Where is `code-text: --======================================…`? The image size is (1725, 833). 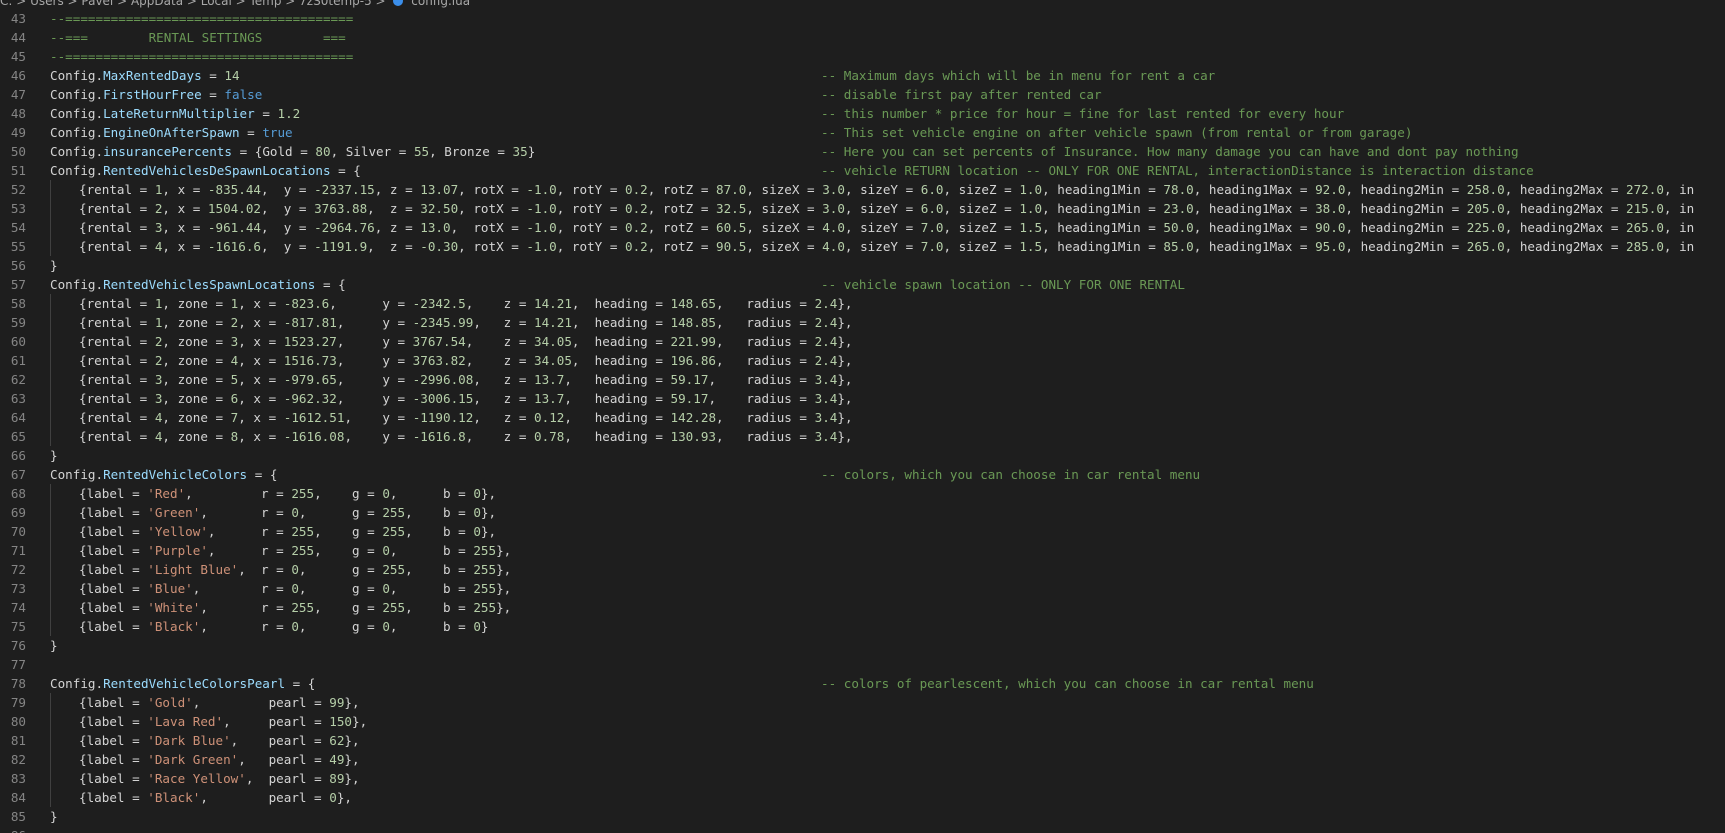
code-text: --======================================… is located at coordinates (216, 829).